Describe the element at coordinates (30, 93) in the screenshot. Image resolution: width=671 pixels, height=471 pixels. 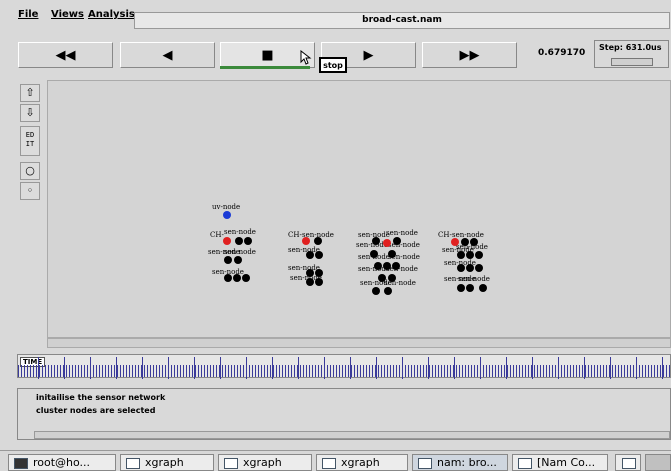
I see `zoom-in-icon: ⇧` at that location.